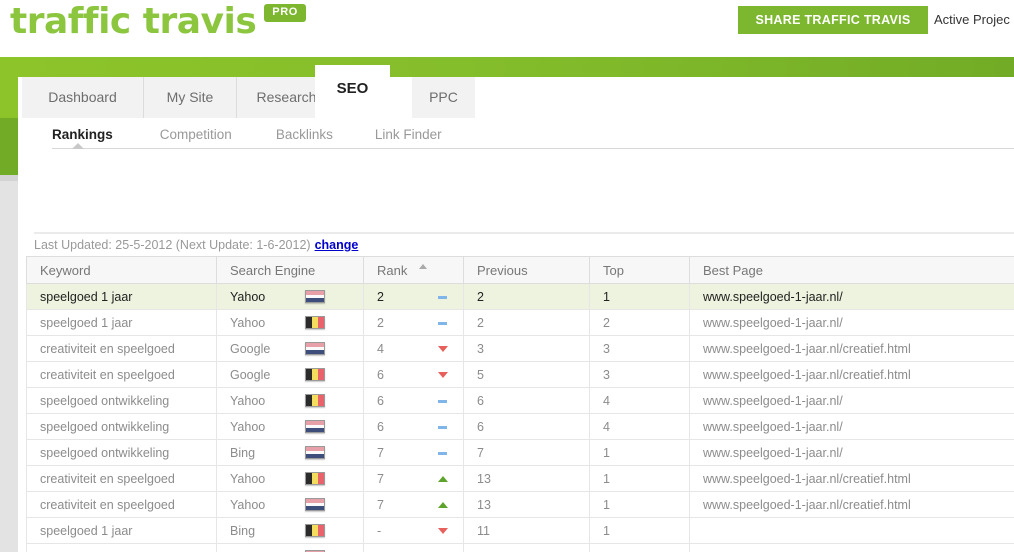 The height and width of the screenshot is (552, 1014). I want to click on cell-keyword: creativiteit en speelgoed, so click(121, 478).